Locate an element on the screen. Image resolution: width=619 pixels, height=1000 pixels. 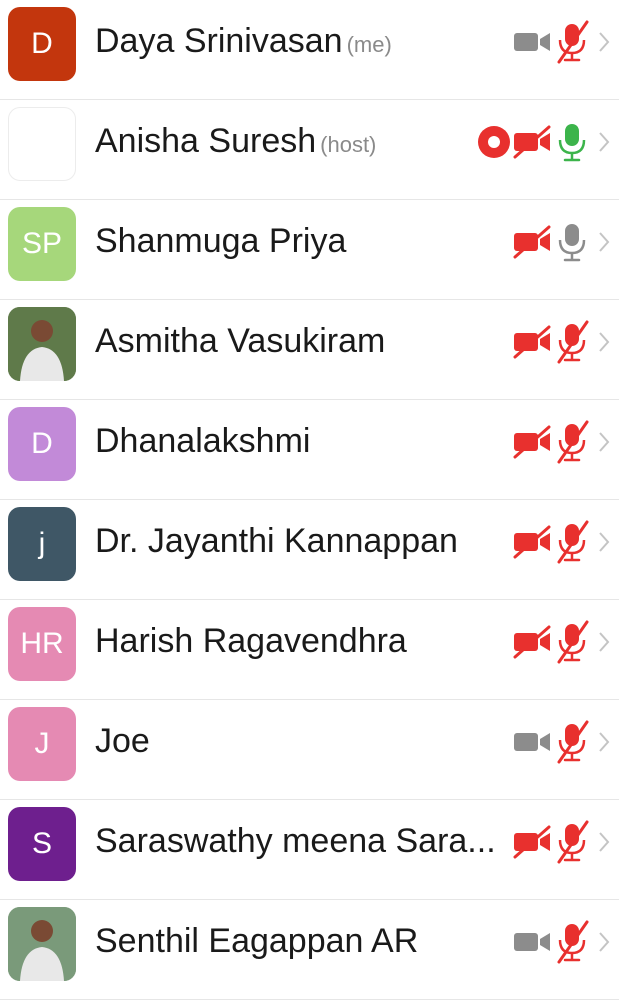
avatar-initials: J is located at coordinates (42, 743).